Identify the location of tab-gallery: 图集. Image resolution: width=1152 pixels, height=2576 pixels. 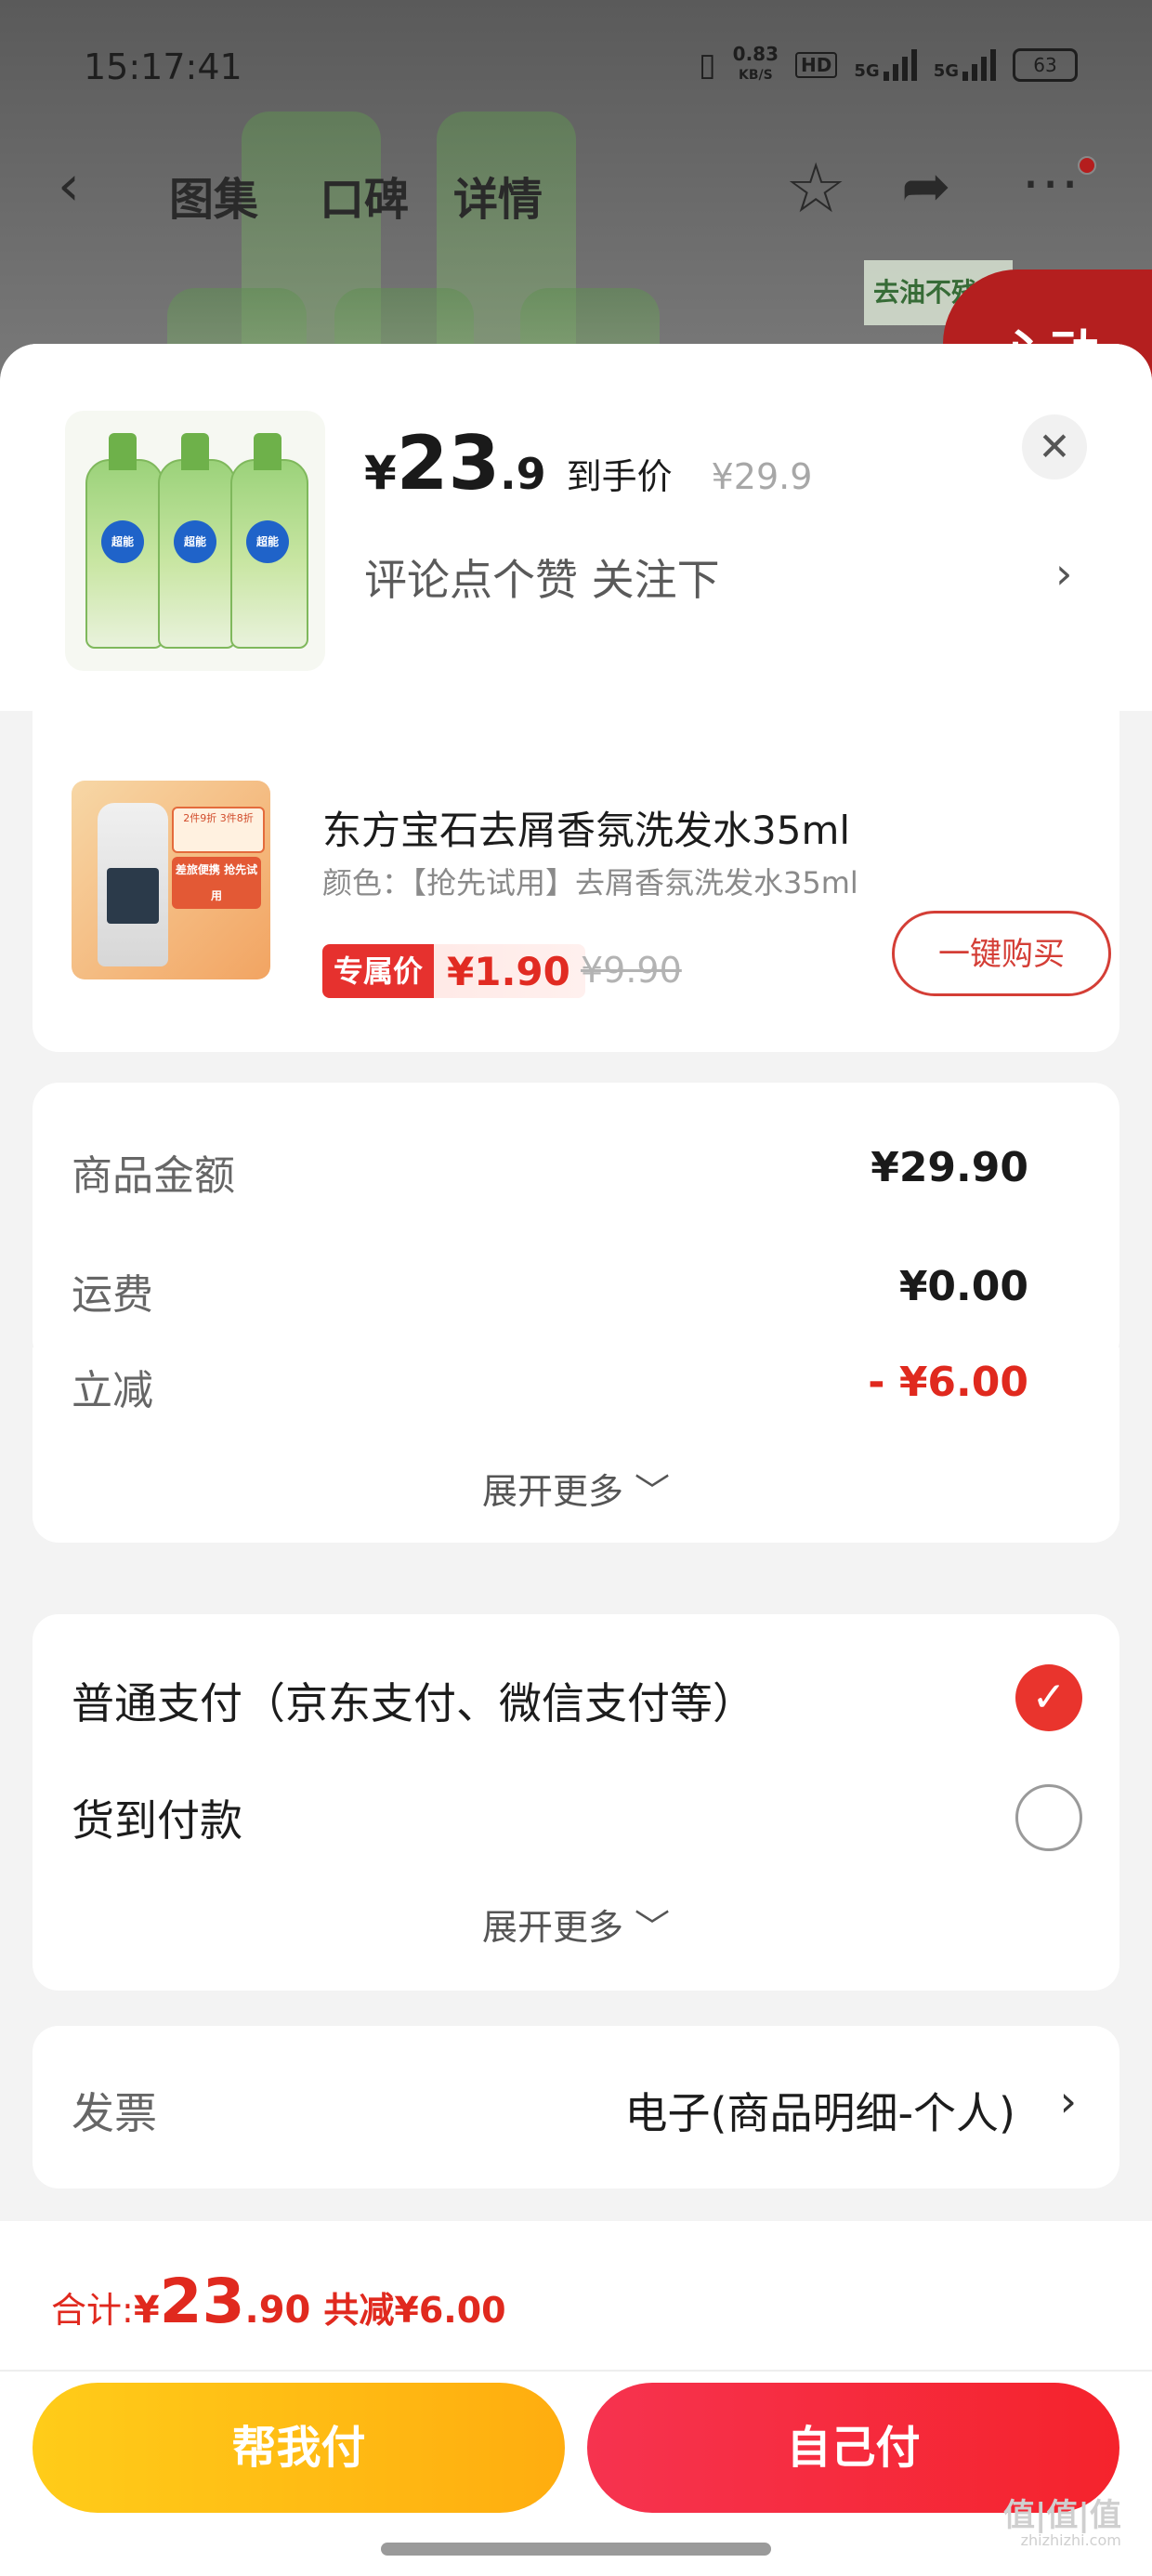
(213, 195).